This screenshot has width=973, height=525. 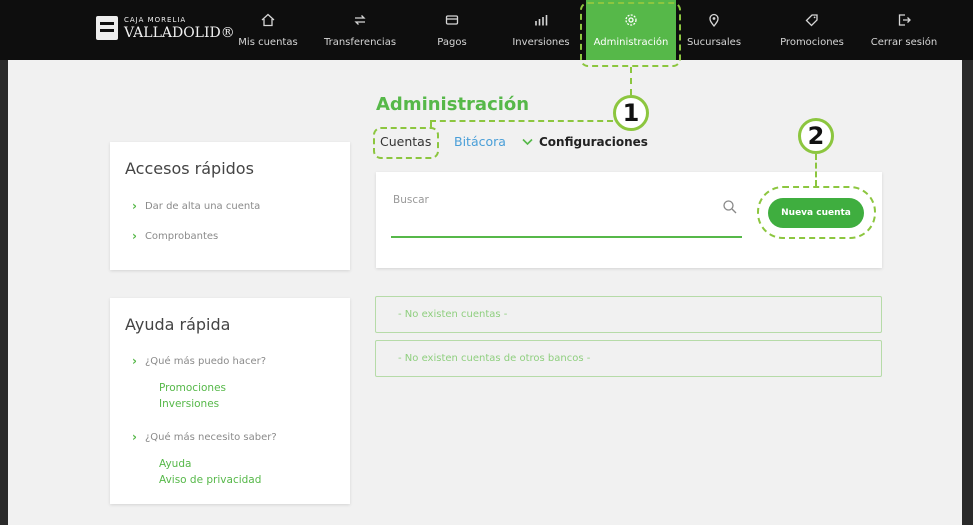 What do you see at coordinates (360, 22) in the screenshot?
I see `transfer-icon` at bounding box center [360, 22].